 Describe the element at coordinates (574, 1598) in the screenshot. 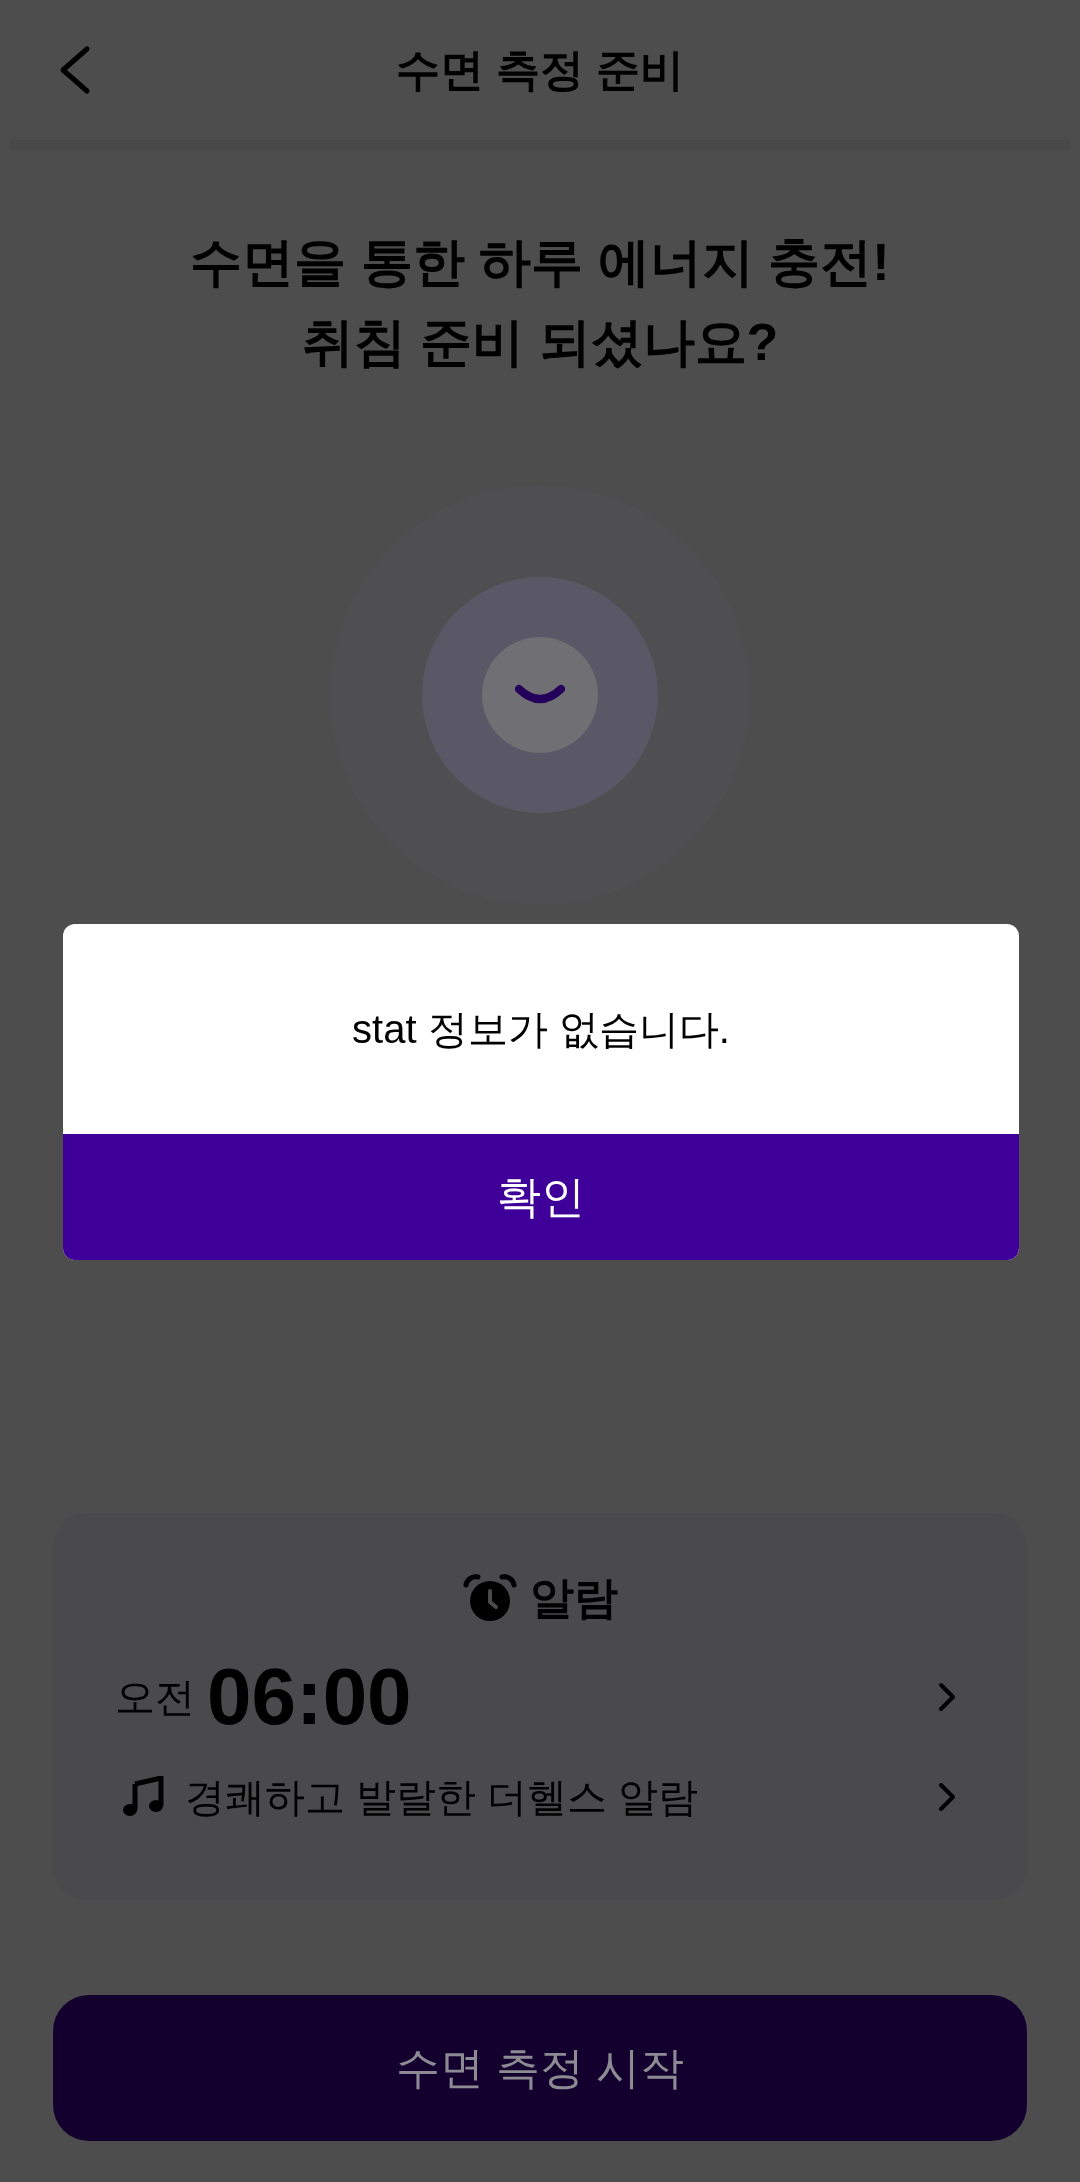

I see `alarm-title: 알람` at that location.